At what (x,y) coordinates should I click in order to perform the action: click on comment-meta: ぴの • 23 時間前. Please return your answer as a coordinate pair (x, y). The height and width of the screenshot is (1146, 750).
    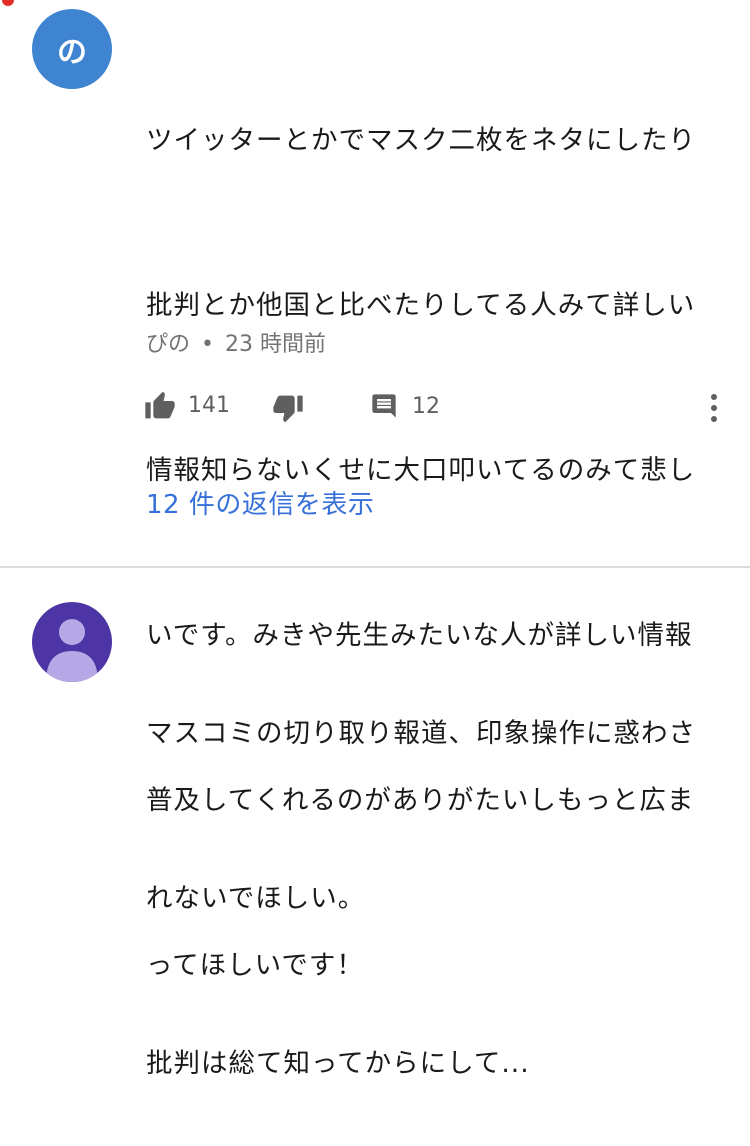
    Looking at the image, I should click on (236, 342).